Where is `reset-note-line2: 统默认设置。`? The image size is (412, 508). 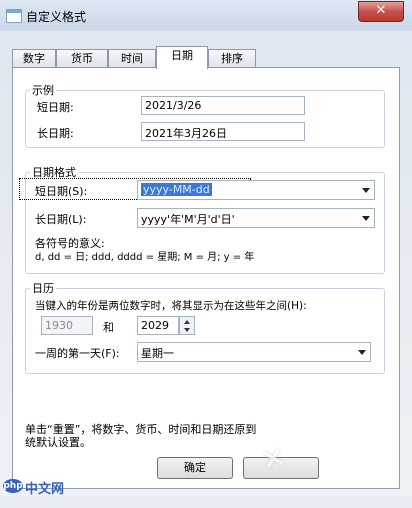 reset-note-line2: 统默认设置。 is located at coordinates (58, 442).